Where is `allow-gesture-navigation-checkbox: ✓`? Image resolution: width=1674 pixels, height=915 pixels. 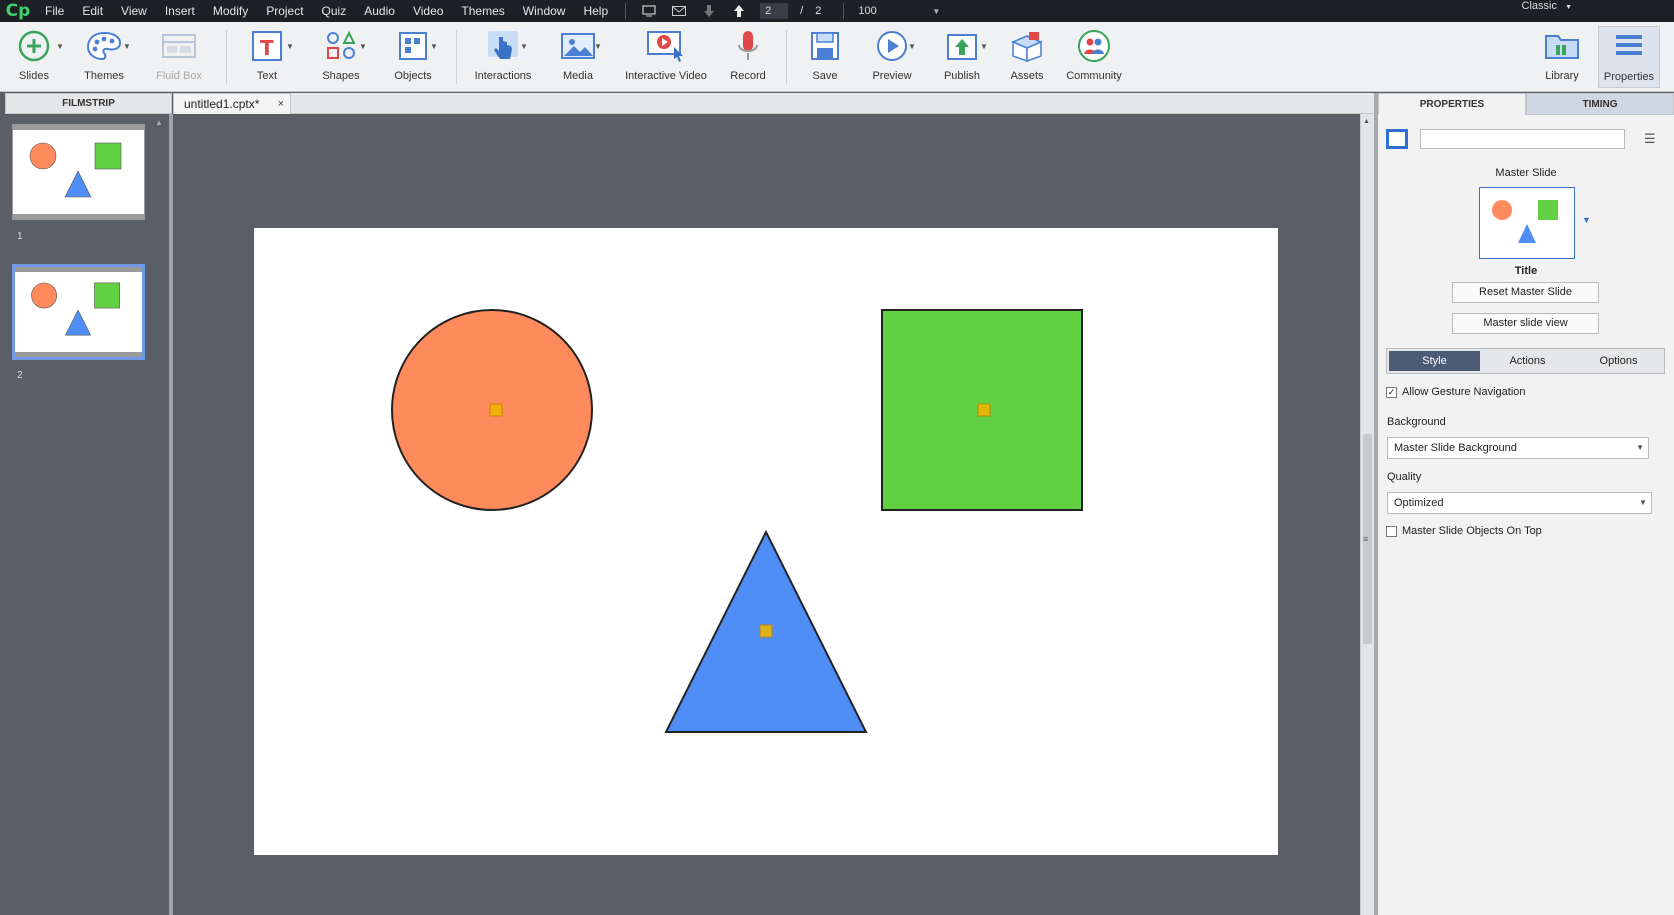 allow-gesture-navigation-checkbox: ✓ is located at coordinates (1391, 392).